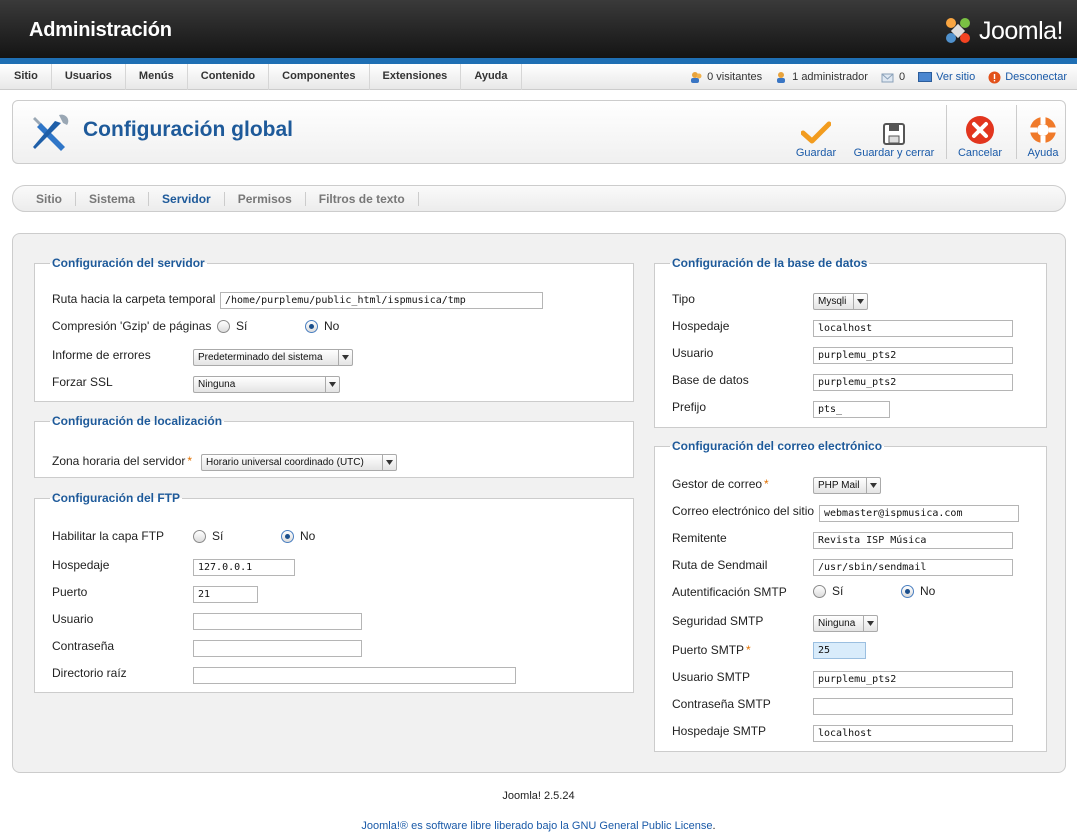 This screenshot has width=1077, height=838. I want to click on save-button: Guardar, so click(816, 132).